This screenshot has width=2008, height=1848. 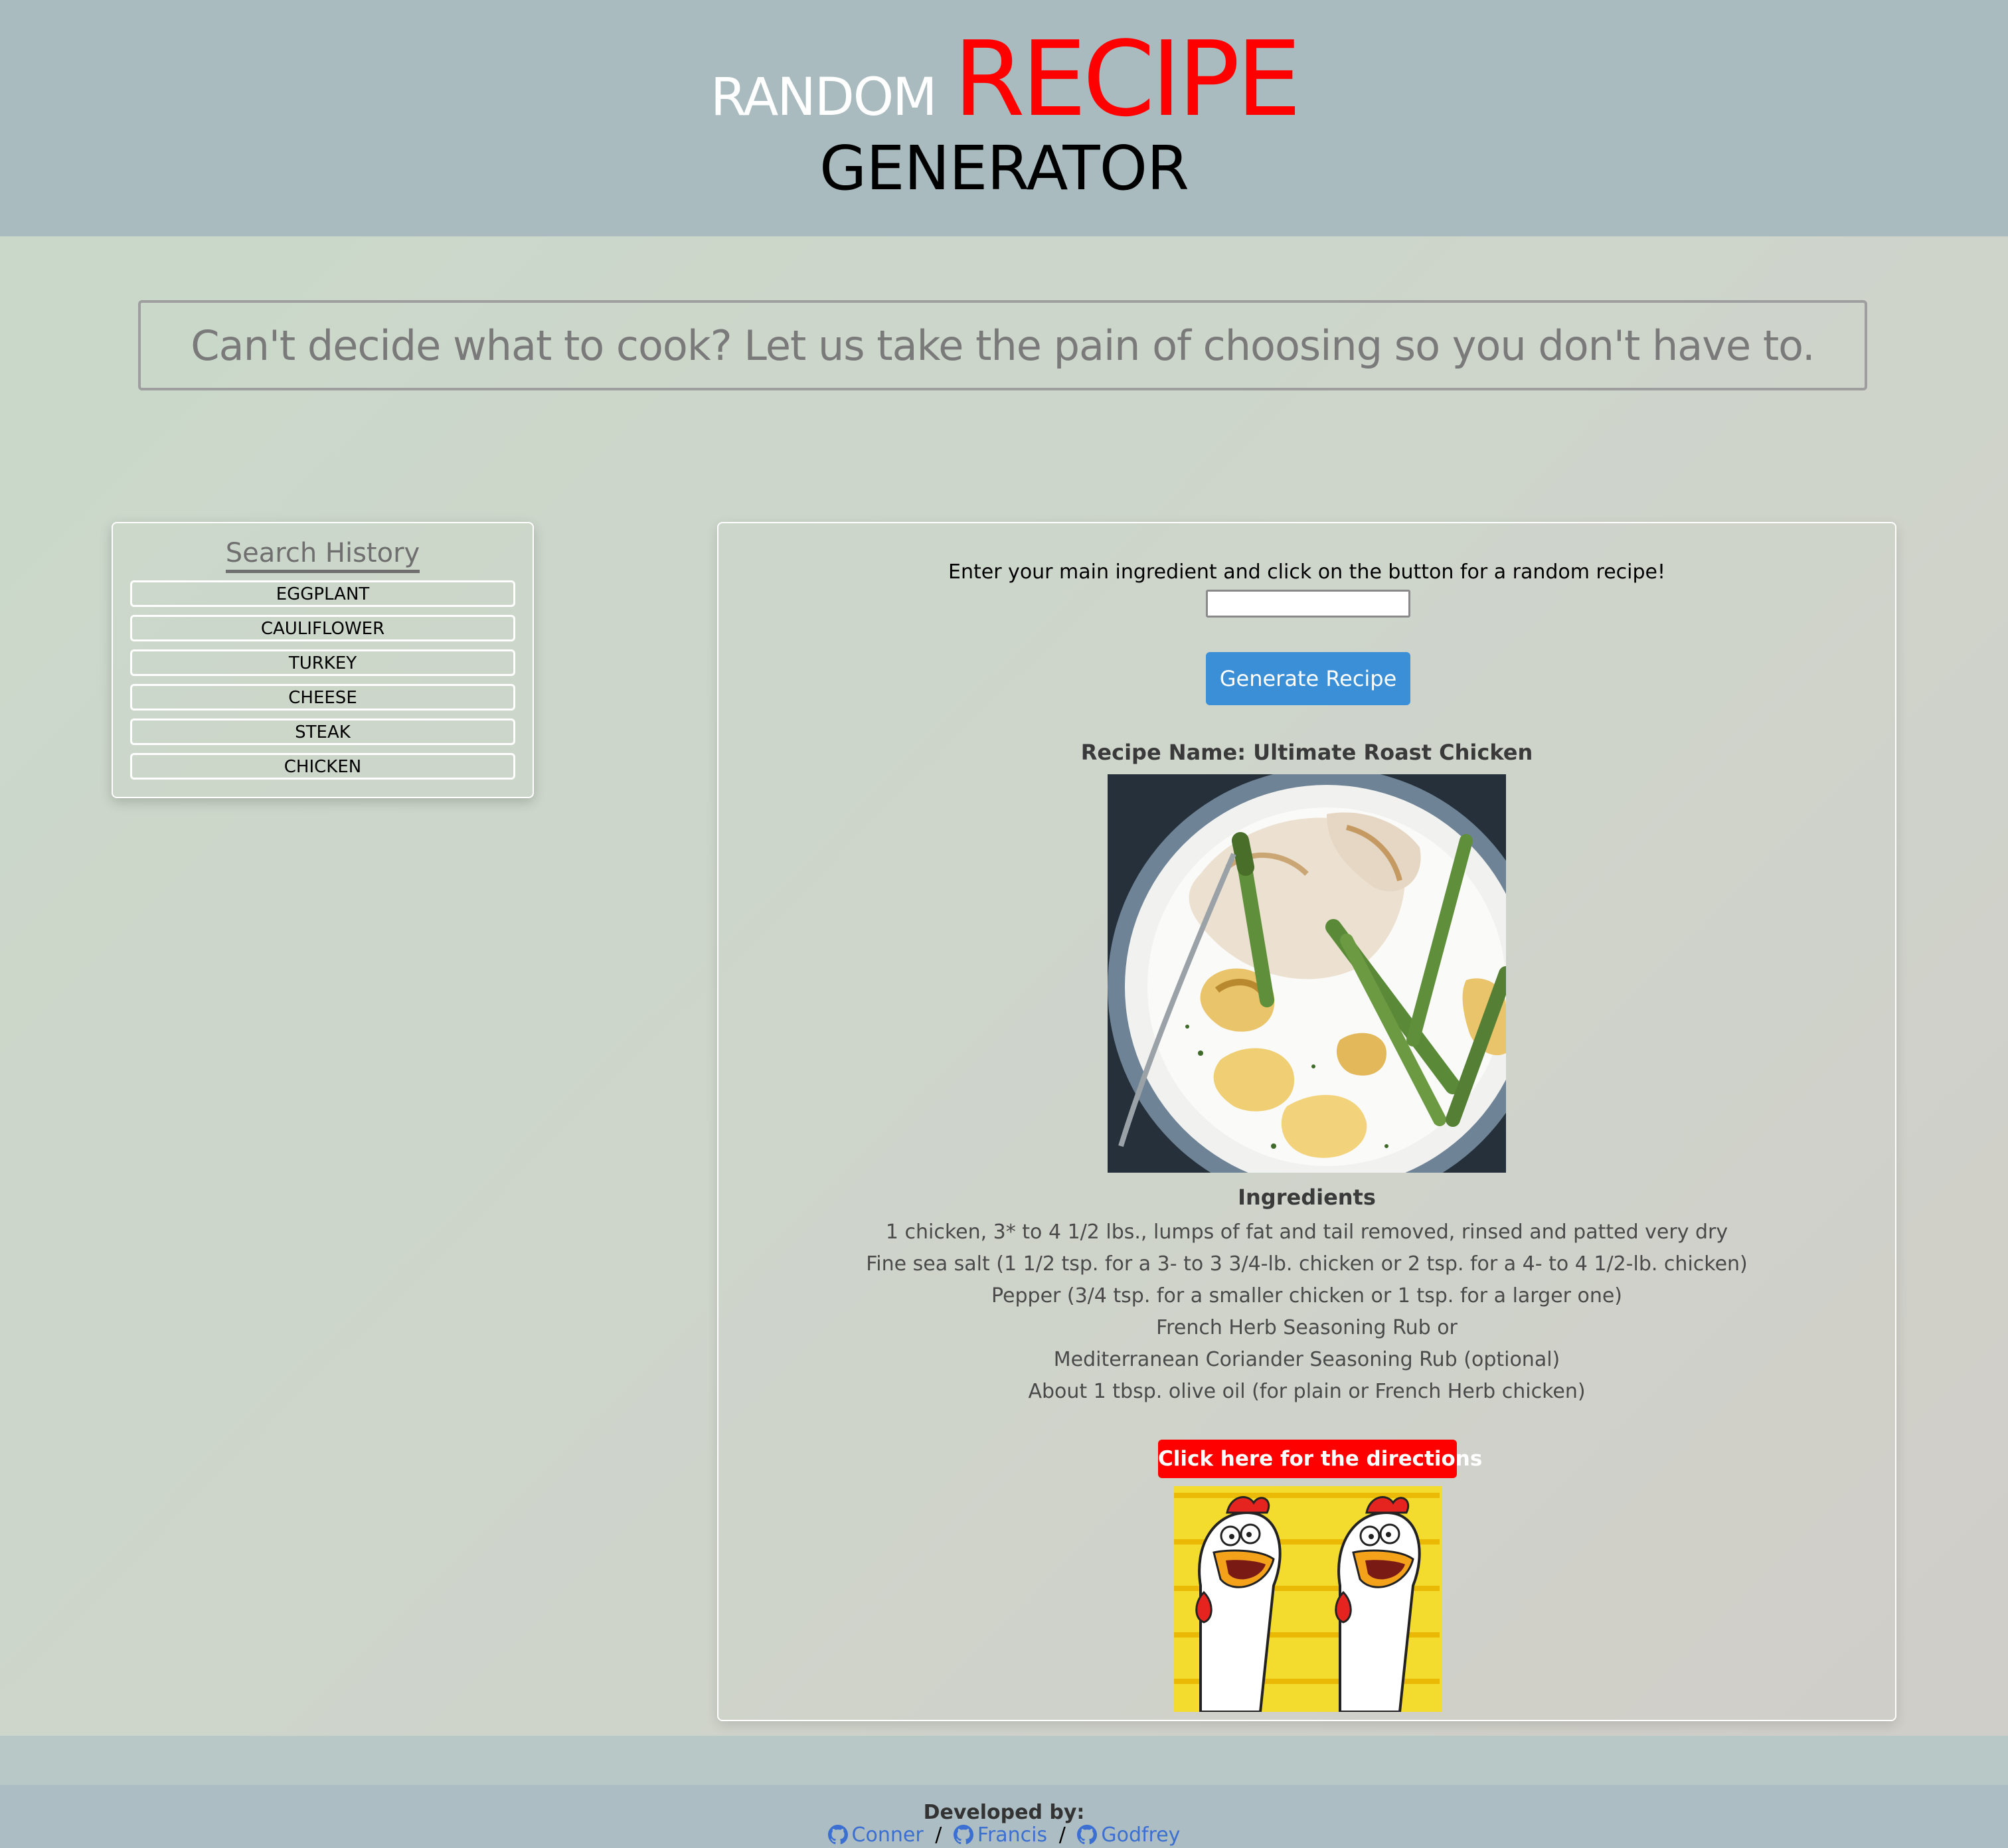 What do you see at coordinates (1320, 1459) in the screenshot?
I see `directions-button: Click here for the directions` at bounding box center [1320, 1459].